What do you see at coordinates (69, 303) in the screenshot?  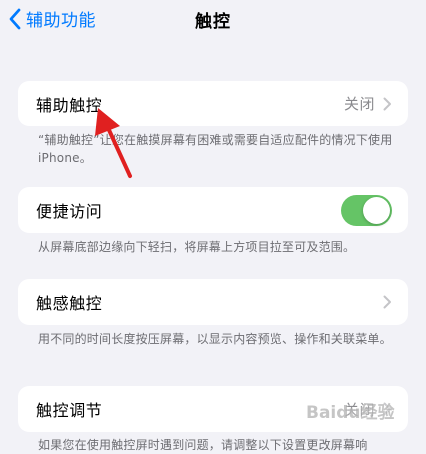 I see `haptic-touch-label: 触感触控` at bounding box center [69, 303].